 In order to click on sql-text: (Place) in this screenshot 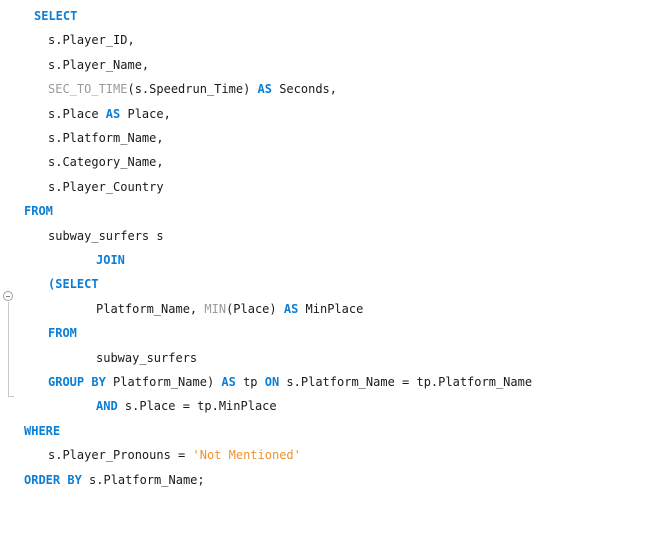, I will do `click(255, 308)`.